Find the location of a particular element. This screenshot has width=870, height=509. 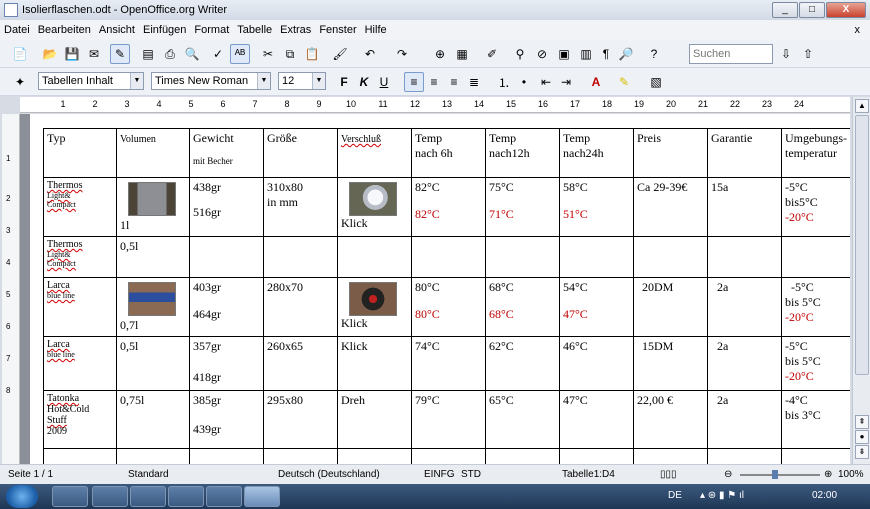

remote-desktop-task-icon is located at coordinates (186, 496).